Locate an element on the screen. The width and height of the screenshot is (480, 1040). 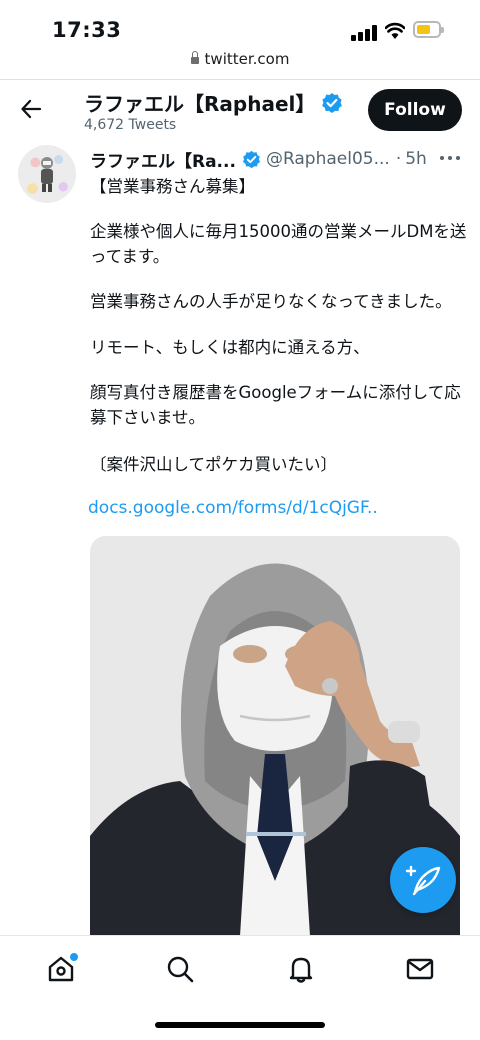
nav-home is located at coordinates (63, 967).